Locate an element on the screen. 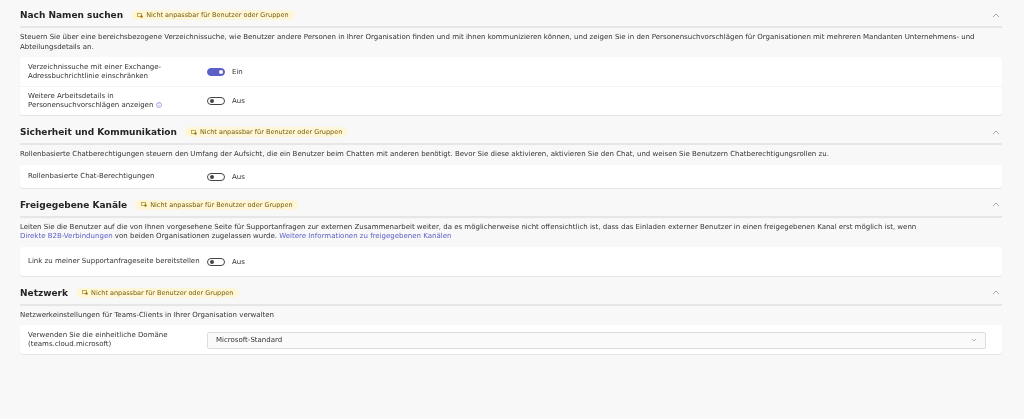 The image size is (1024, 419). section-title: Sicherheit und Kommunikation is located at coordinates (98, 132).